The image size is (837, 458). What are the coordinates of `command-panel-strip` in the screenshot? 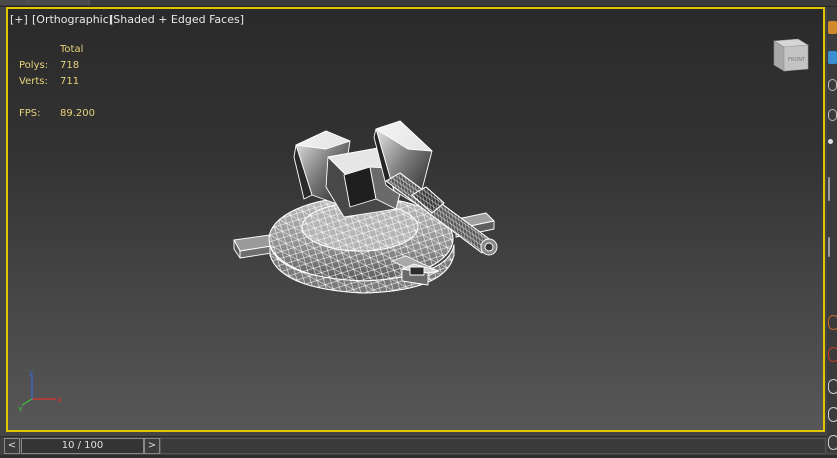 It's located at (832, 229).